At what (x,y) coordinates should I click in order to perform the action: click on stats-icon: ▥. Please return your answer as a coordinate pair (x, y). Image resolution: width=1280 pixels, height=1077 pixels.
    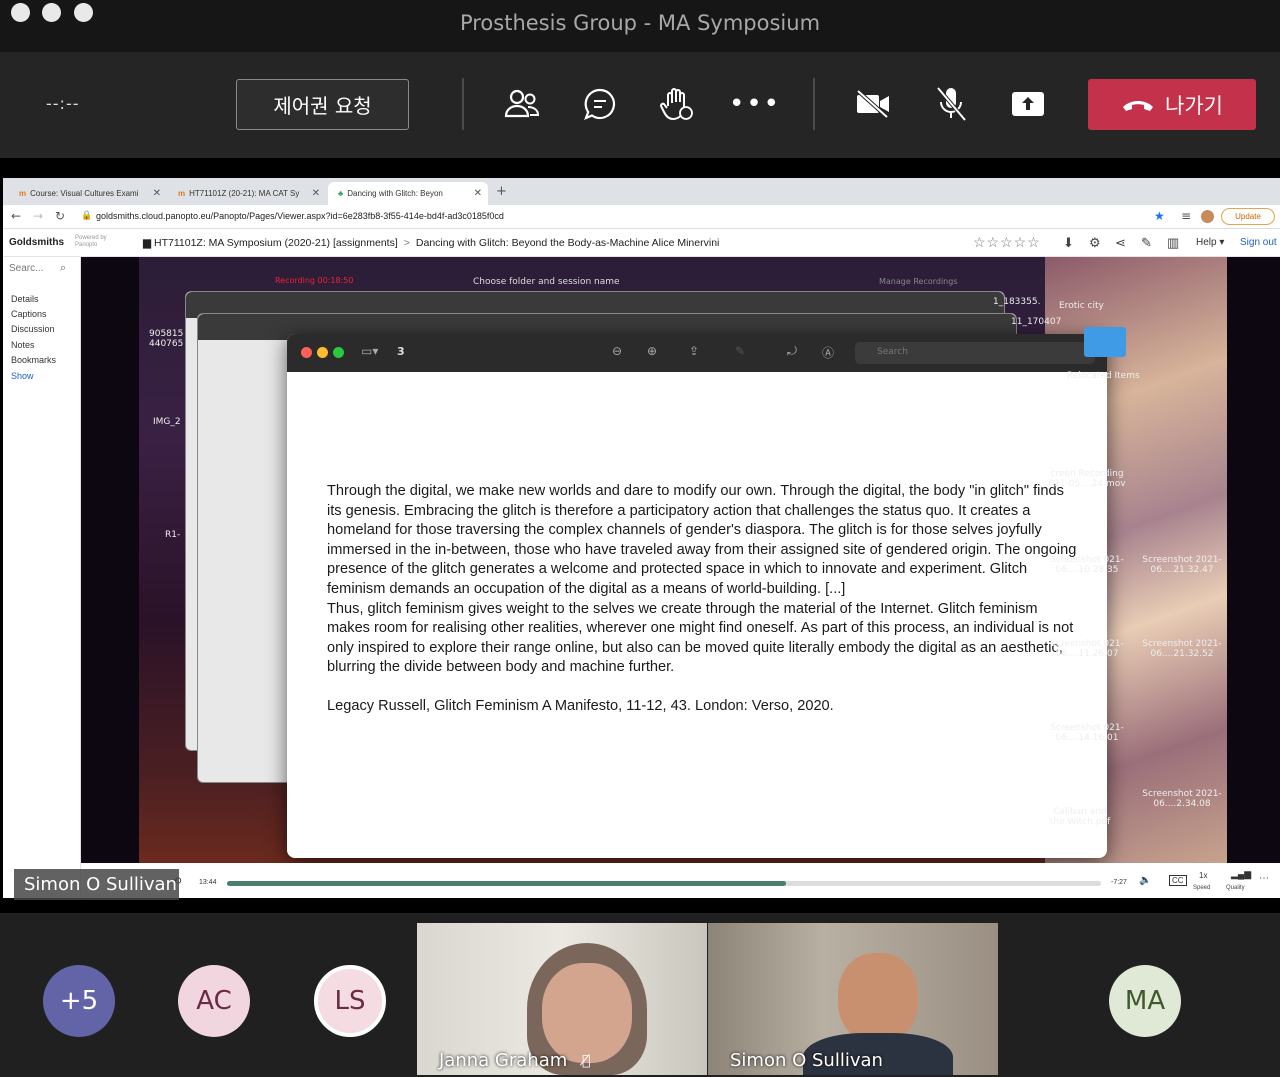
    Looking at the image, I should click on (1173, 243).